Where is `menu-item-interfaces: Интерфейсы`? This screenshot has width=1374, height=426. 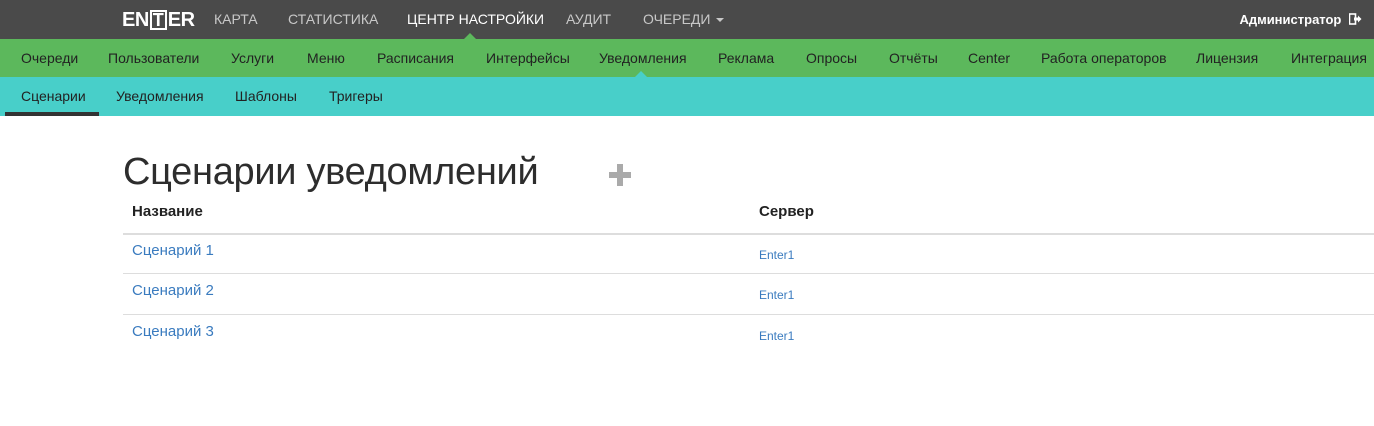 menu-item-interfaces: Интерфейсы is located at coordinates (528, 58).